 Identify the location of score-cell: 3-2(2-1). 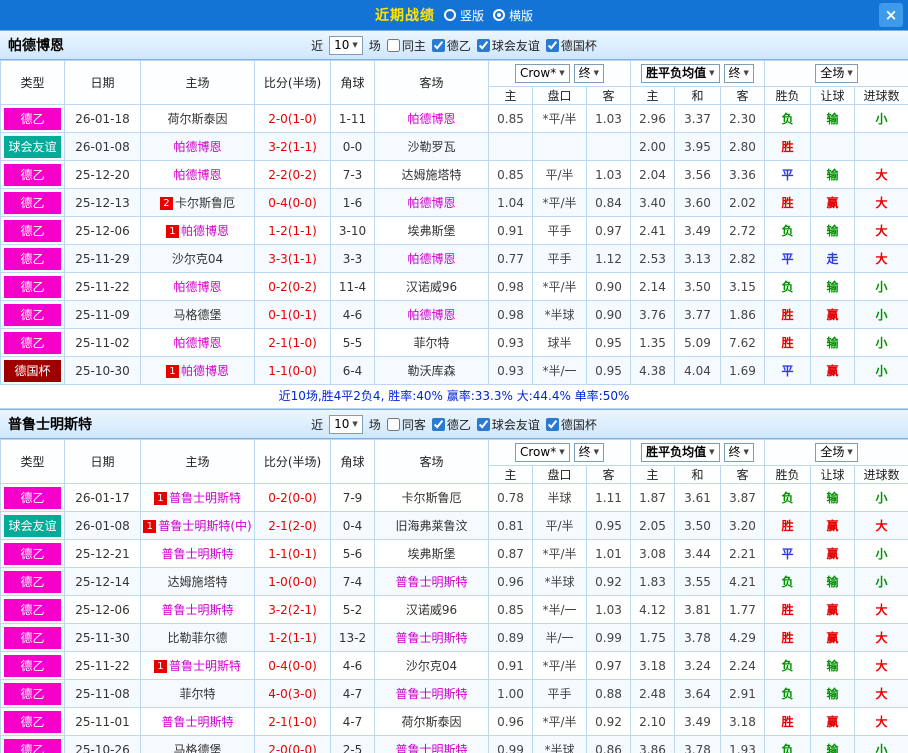
(292, 609).